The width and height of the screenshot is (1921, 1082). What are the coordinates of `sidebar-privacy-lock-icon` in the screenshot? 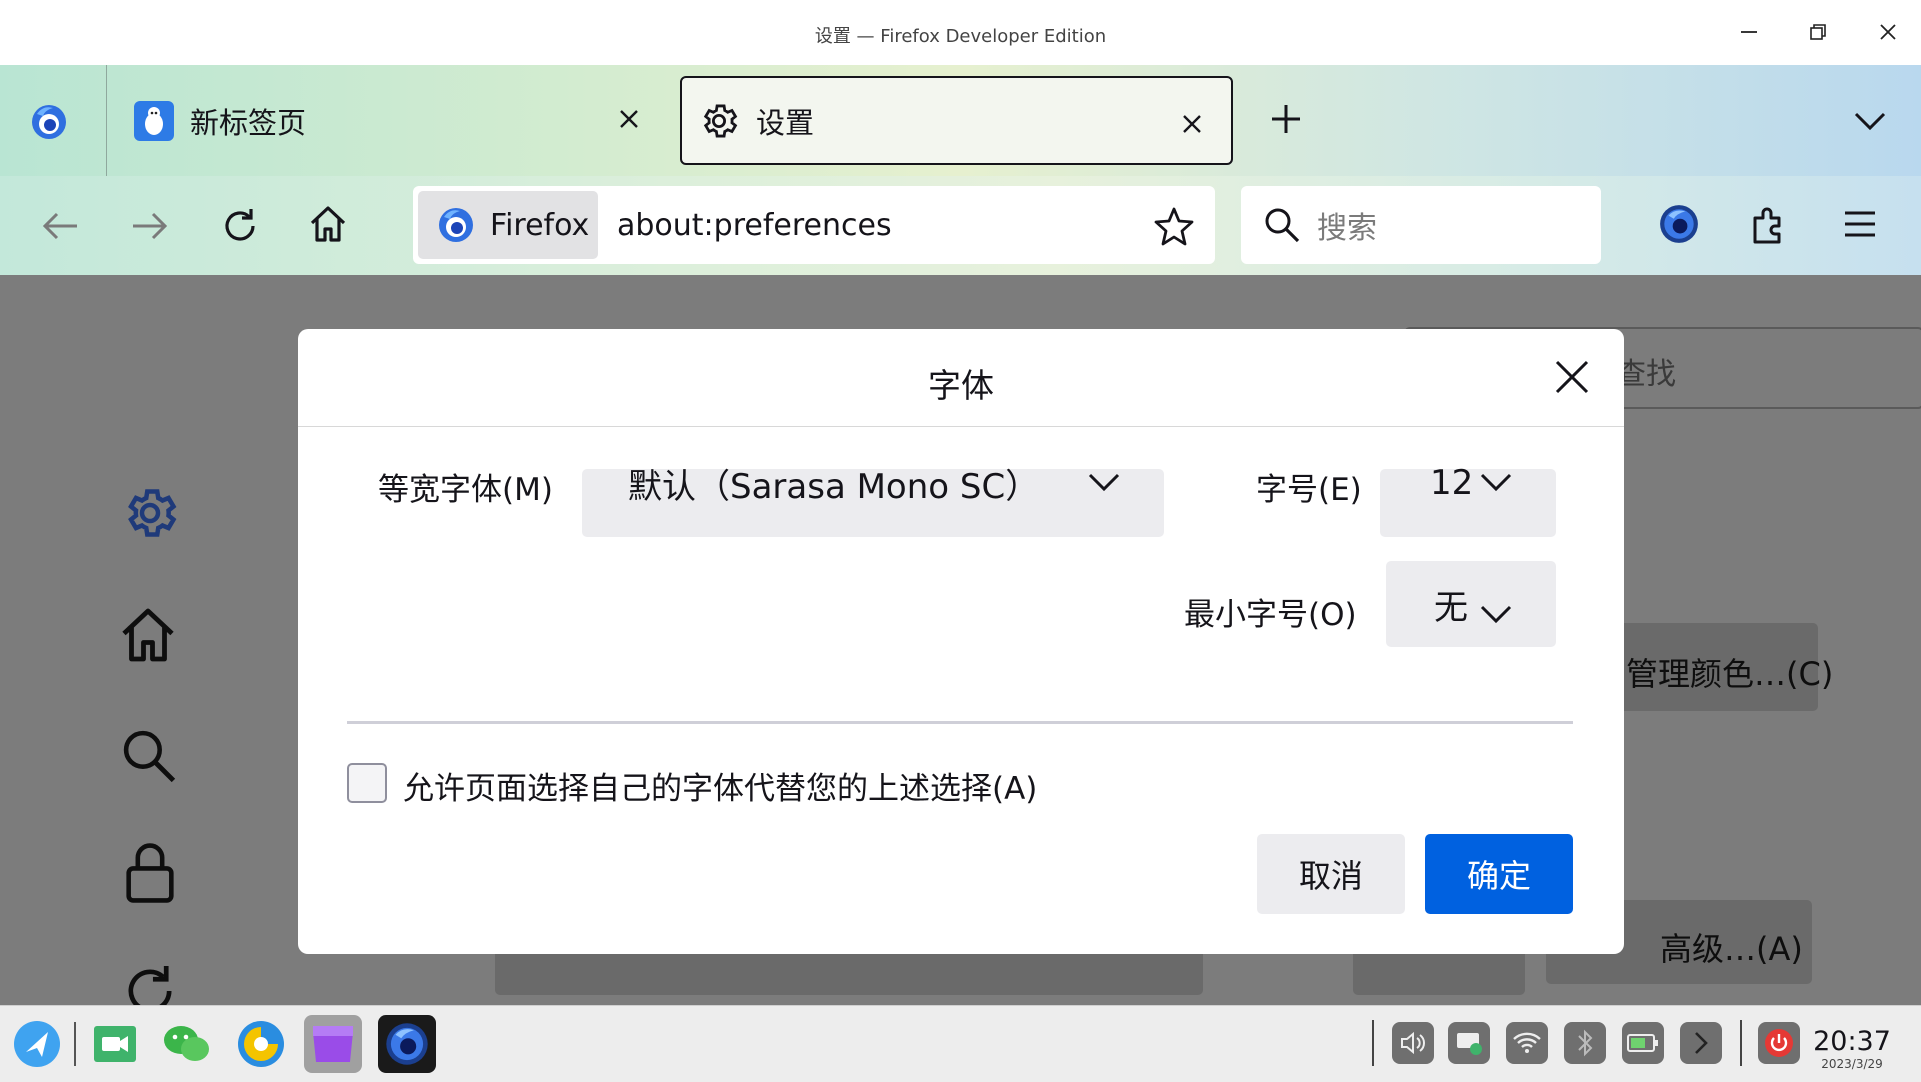 It's located at (150, 875).